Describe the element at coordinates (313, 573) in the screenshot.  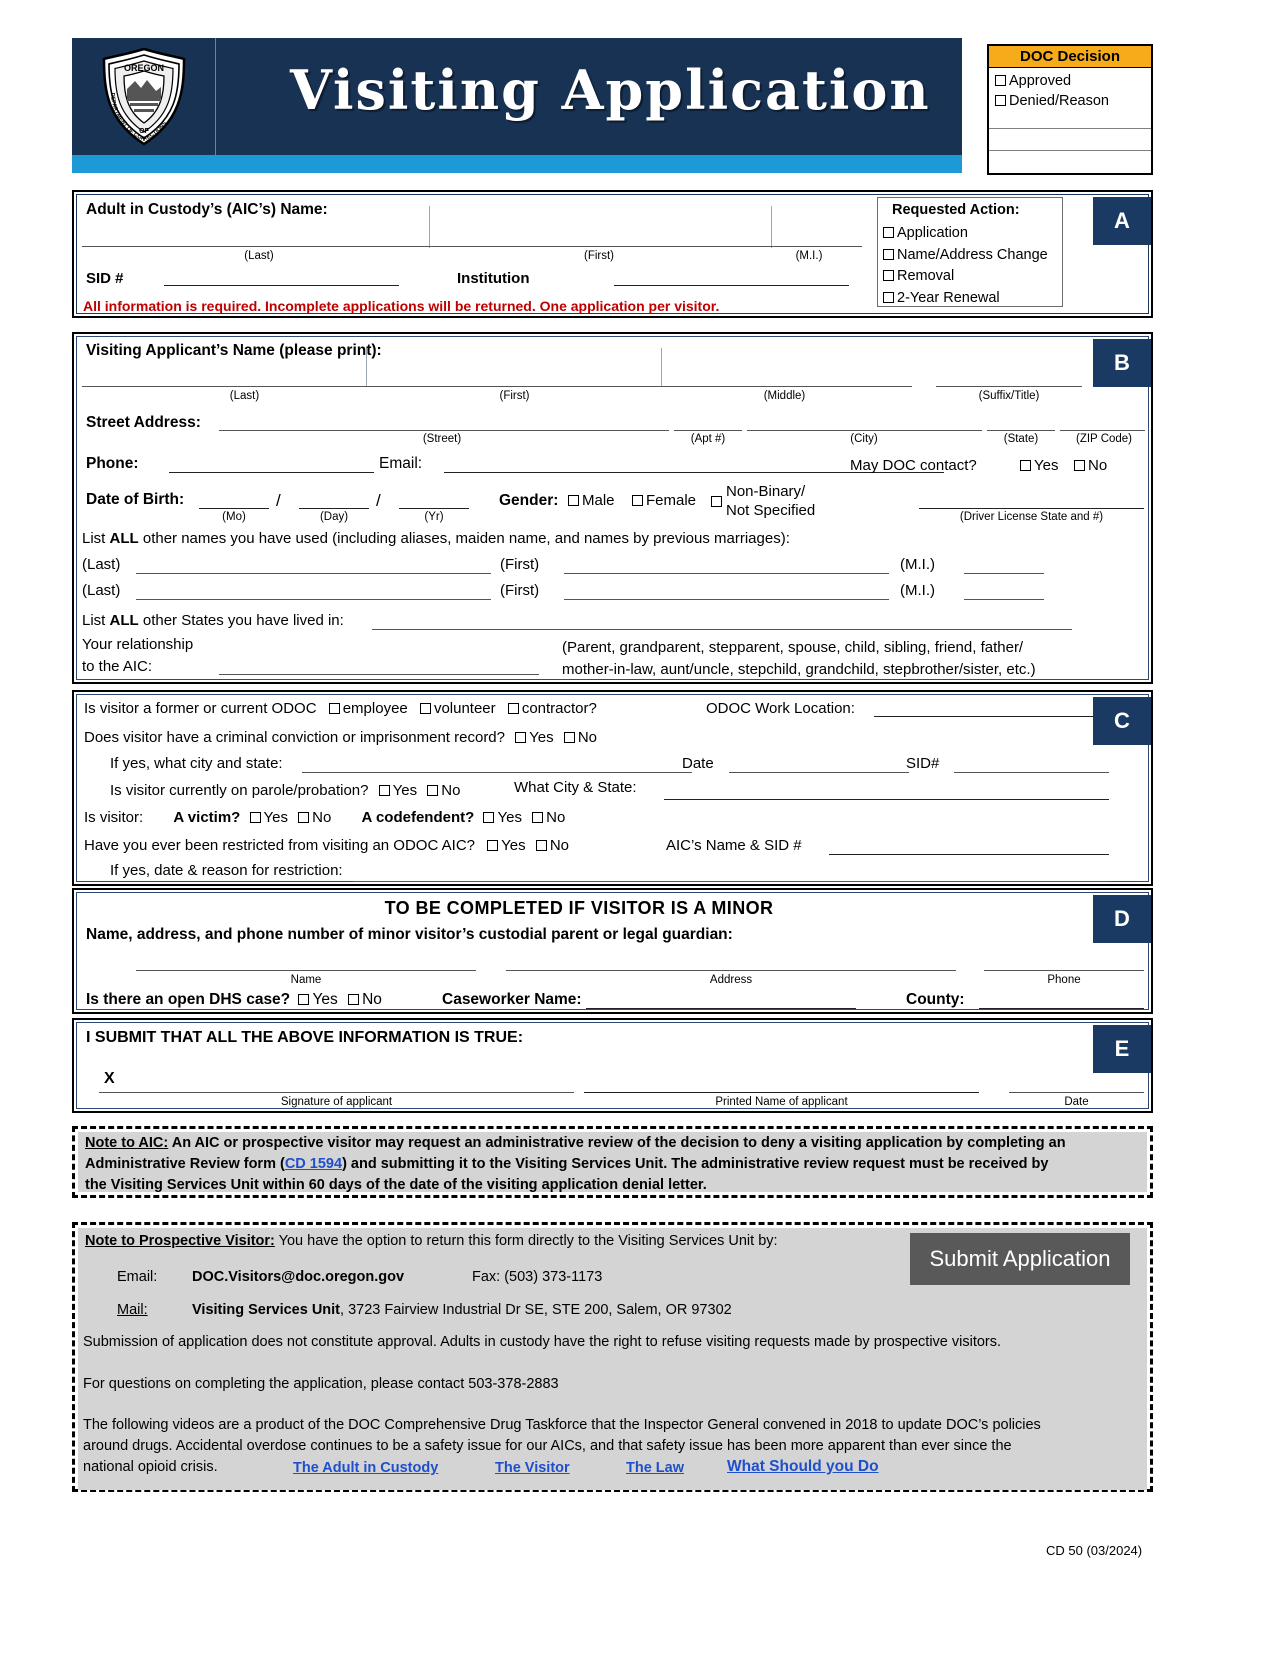
I see `alias1-last-input` at that location.